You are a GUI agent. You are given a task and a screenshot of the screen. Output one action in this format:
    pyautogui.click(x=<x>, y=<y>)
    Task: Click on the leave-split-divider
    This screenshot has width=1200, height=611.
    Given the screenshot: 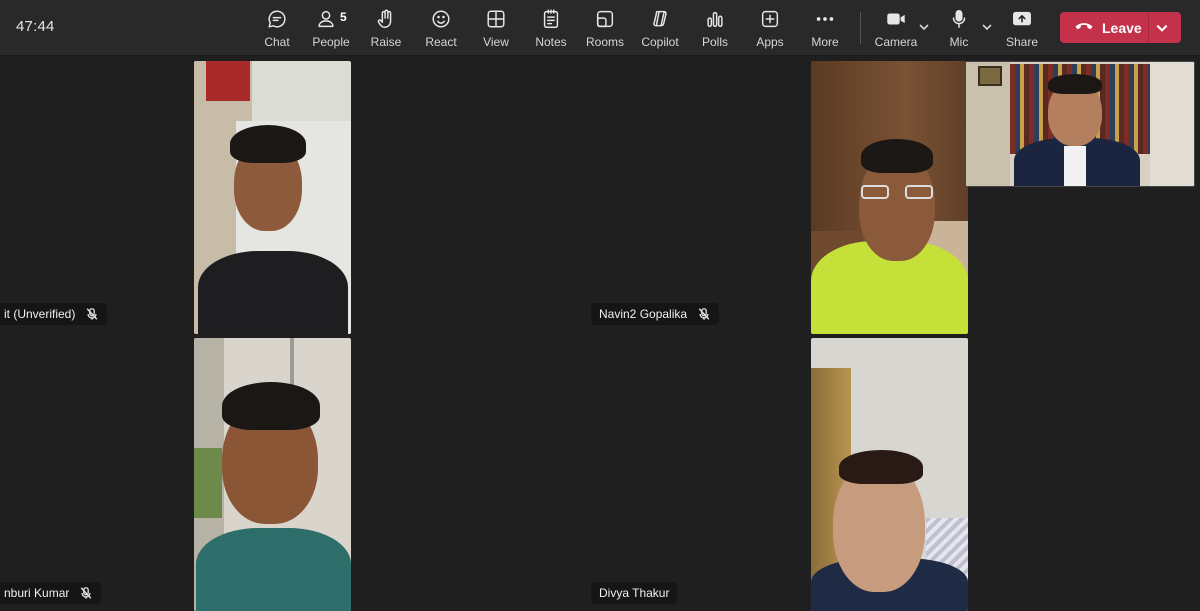 What is the action you would take?
    pyautogui.click(x=1148, y=27)
    